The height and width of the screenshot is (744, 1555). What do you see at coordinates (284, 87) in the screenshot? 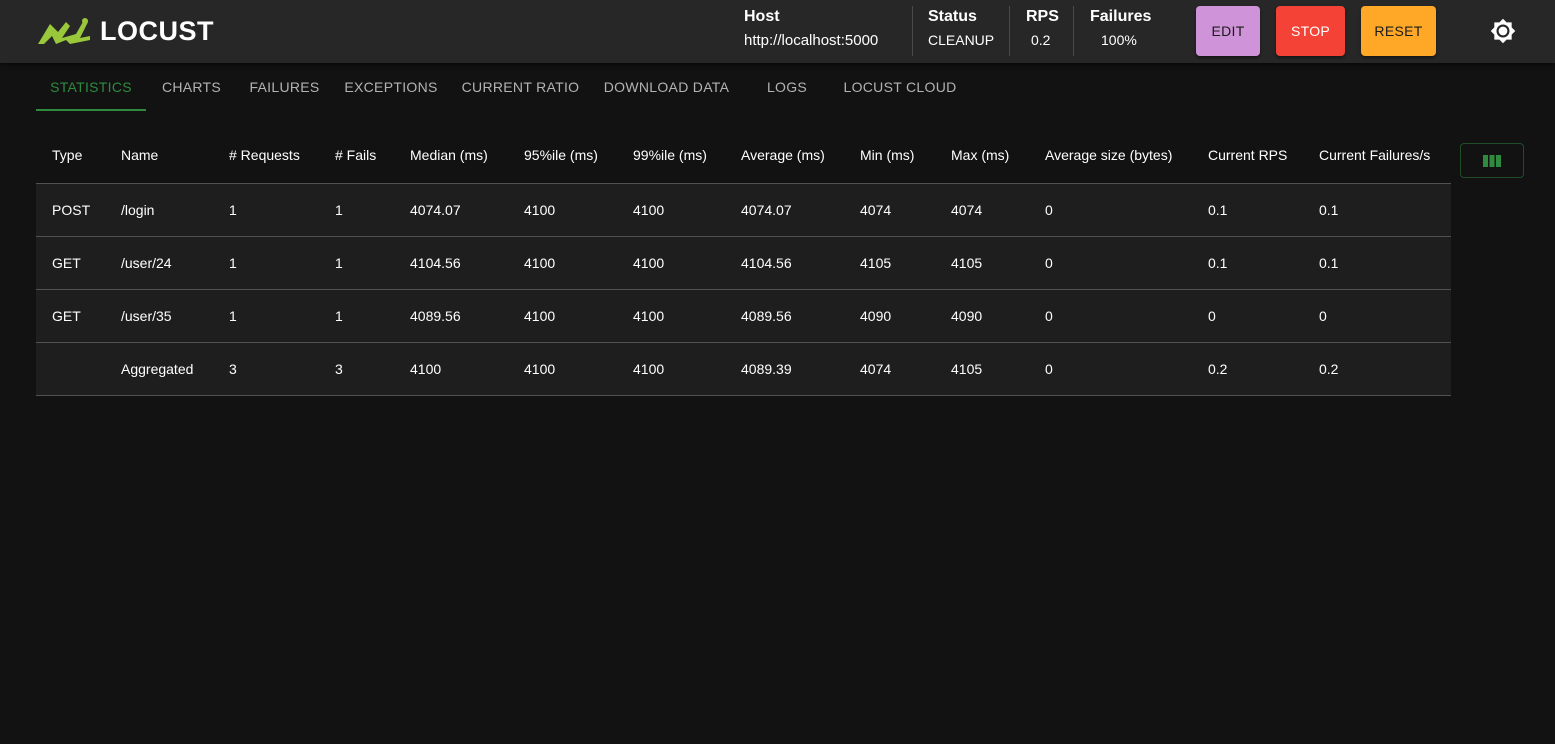
I see `tab-failures: FAILURES` at bounding box center [284, 87].